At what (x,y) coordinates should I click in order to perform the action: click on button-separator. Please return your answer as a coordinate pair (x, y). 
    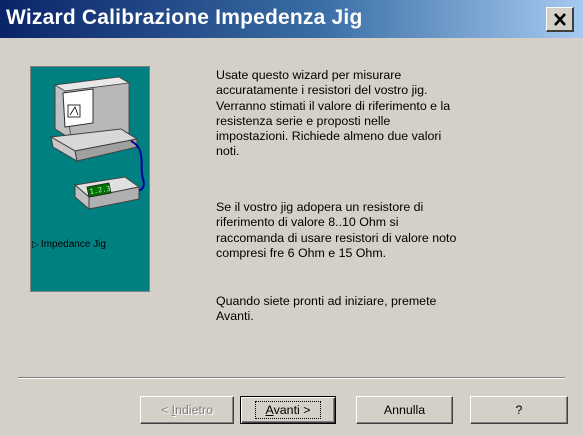
    Looking at the image, I should click on (291, 378).